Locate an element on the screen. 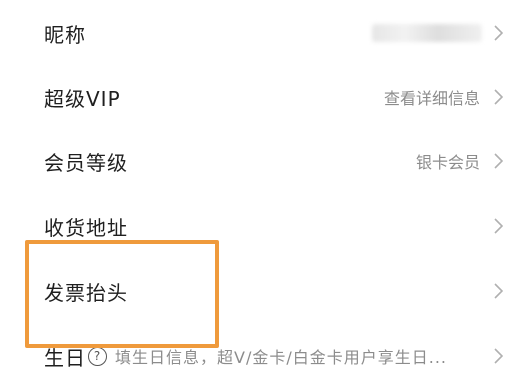 The width and height of the screenshot is (523, 389). info-circle-icon: ? is located at coordinates (97, 356).